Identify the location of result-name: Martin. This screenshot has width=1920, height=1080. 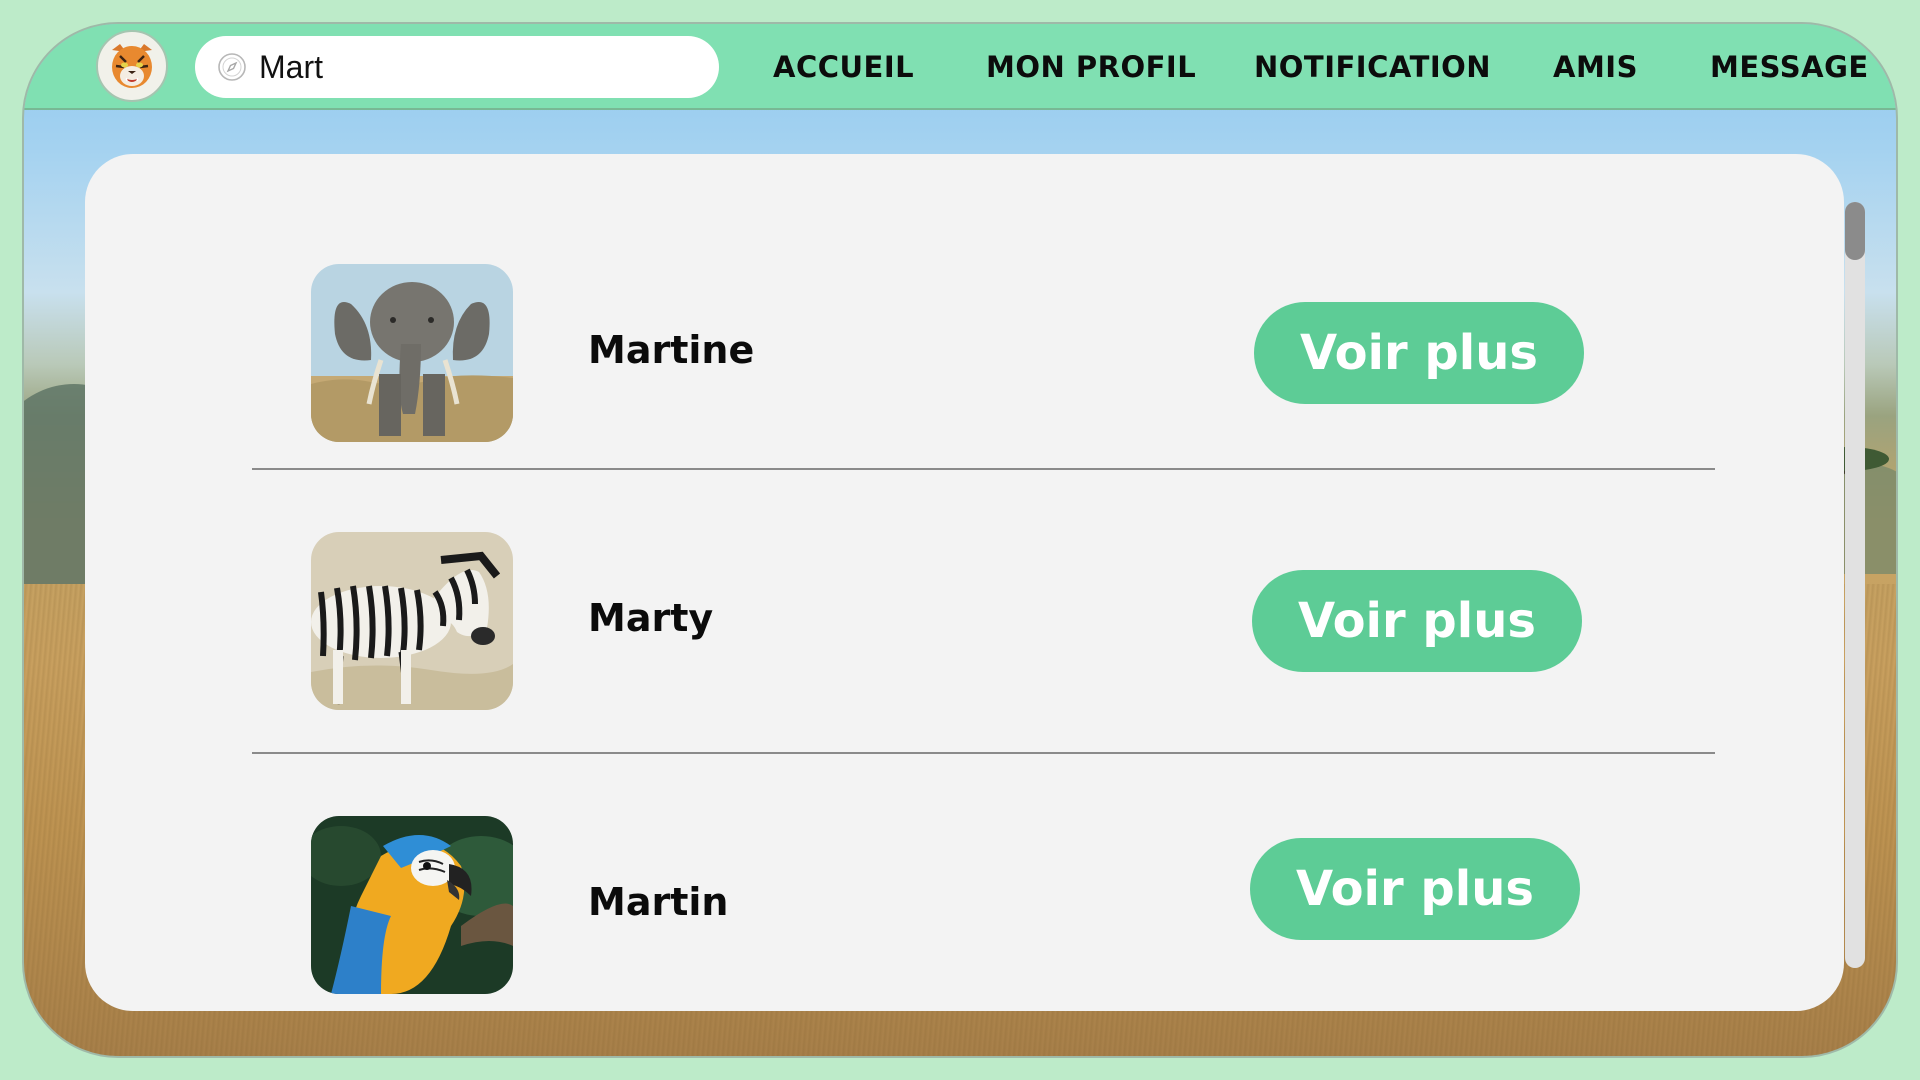
(658, 902).